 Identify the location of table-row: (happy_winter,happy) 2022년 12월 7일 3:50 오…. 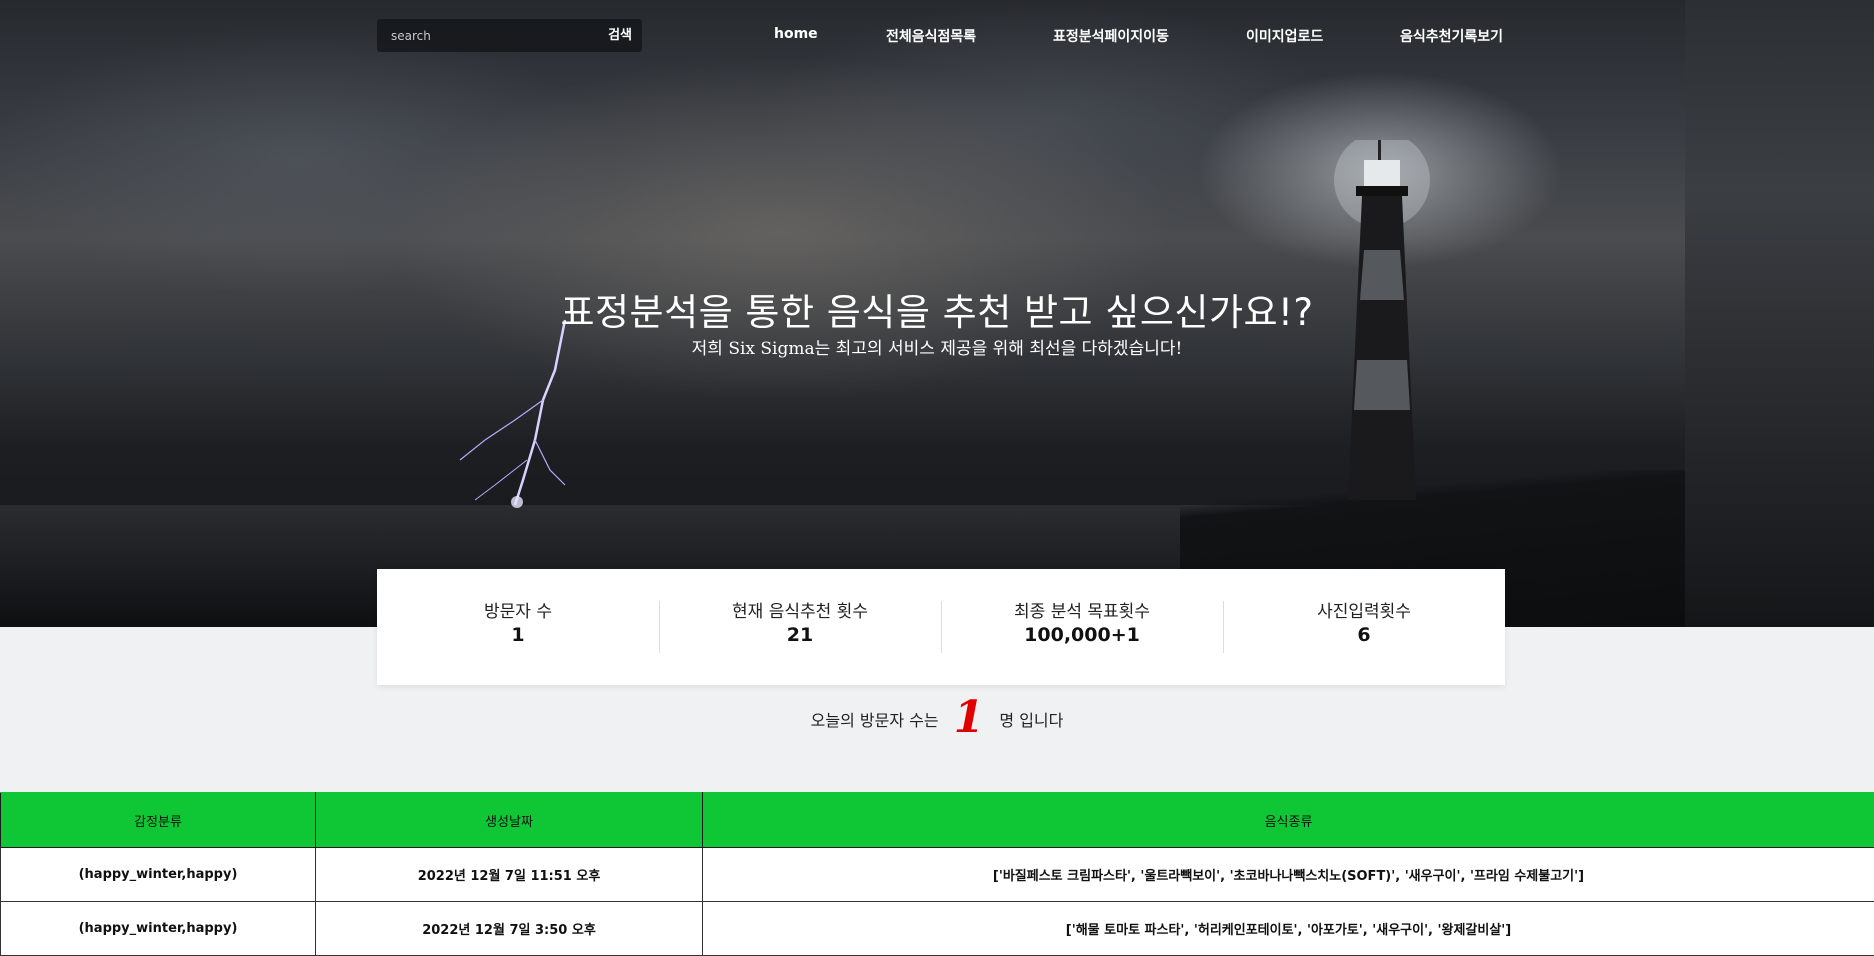
(937, 929).